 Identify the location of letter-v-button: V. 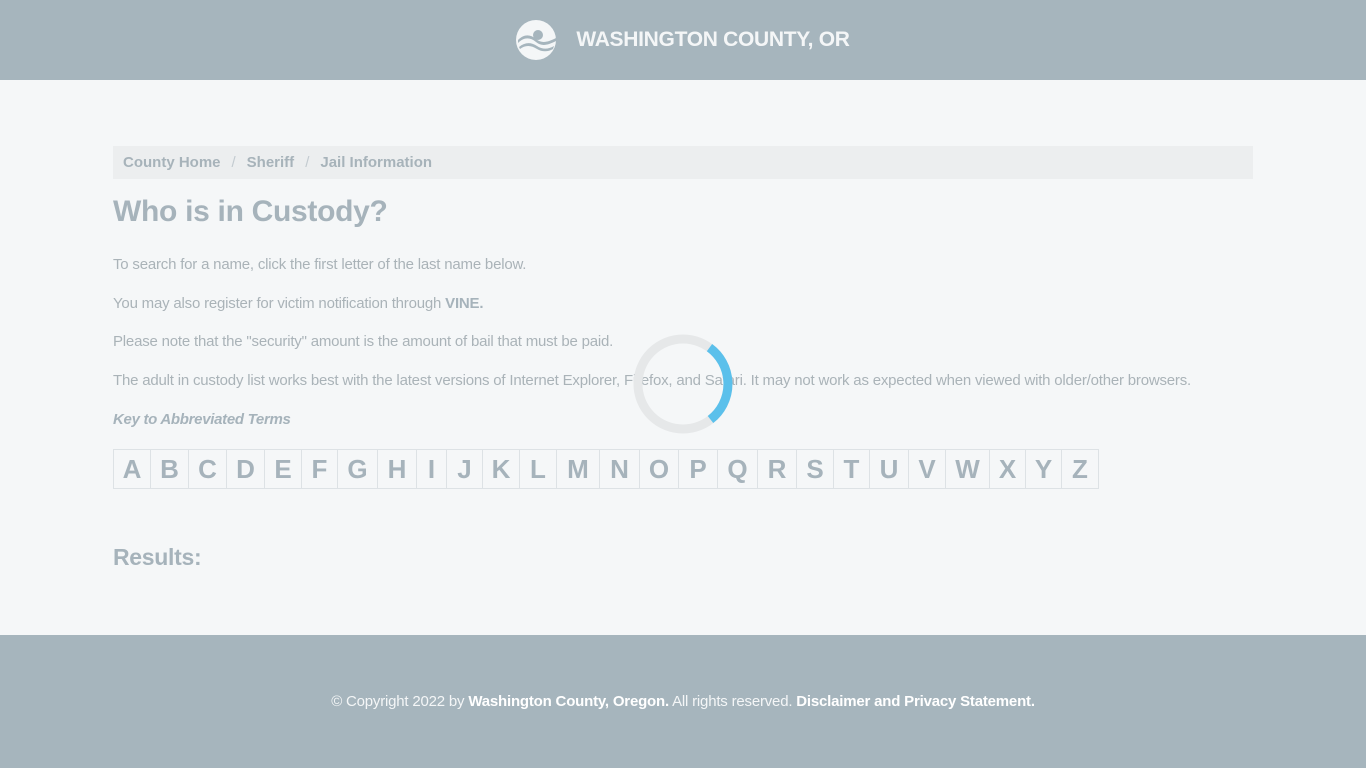
(927, 469).